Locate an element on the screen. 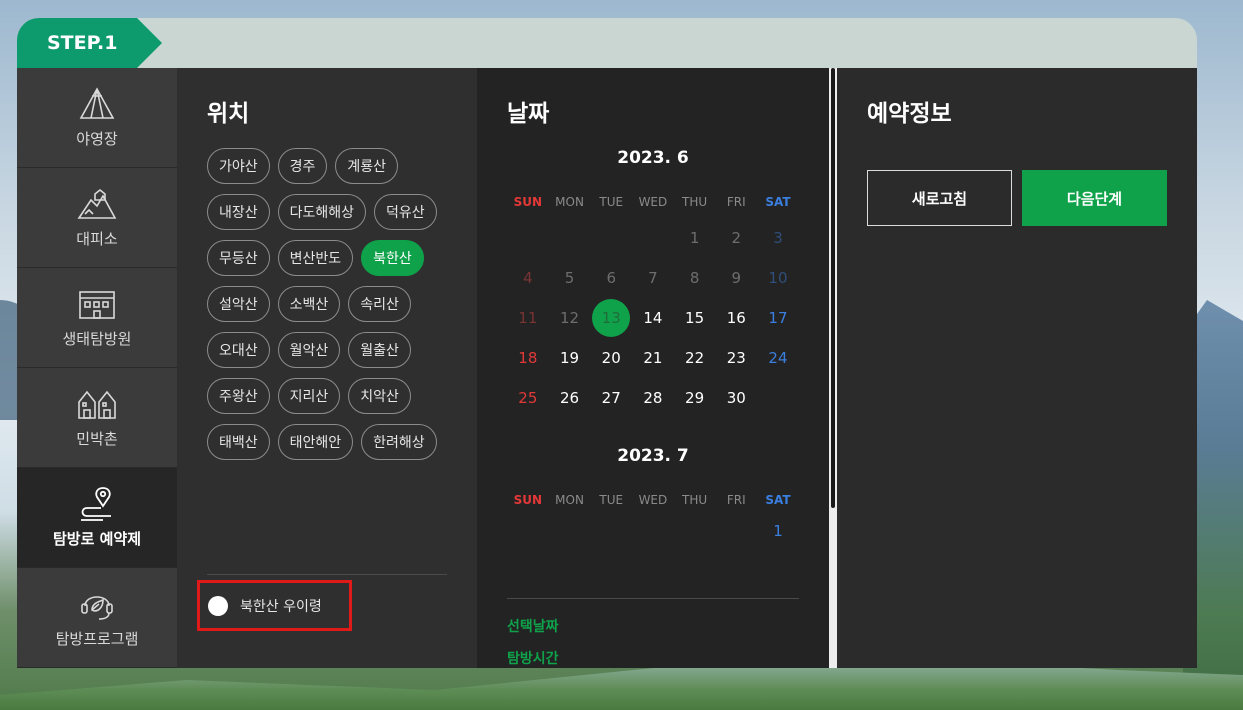  tent-icon is located at coordinates (97, 103).